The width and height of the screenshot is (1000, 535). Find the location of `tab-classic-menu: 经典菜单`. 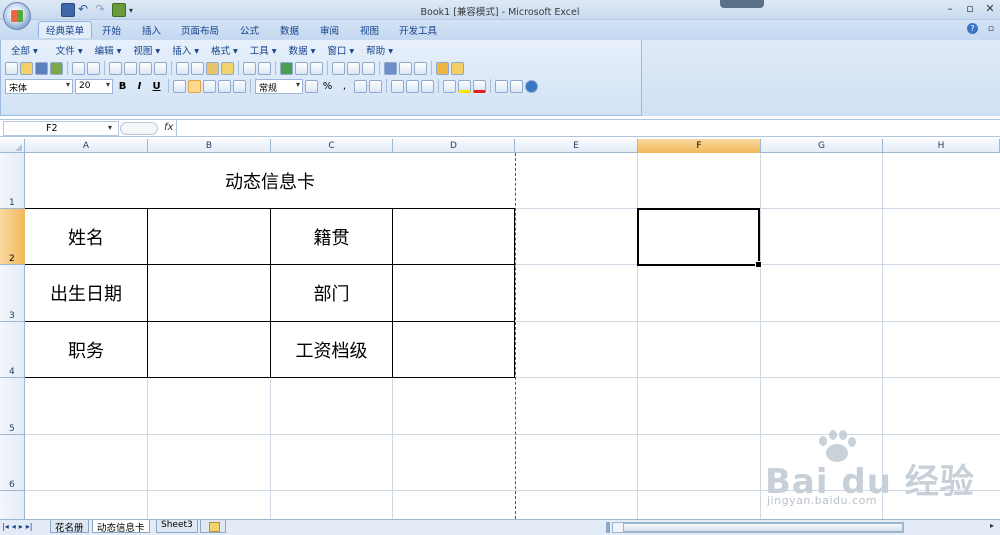

tab-classic-menu: 经典菜单 is located at coordinates (65, 29).